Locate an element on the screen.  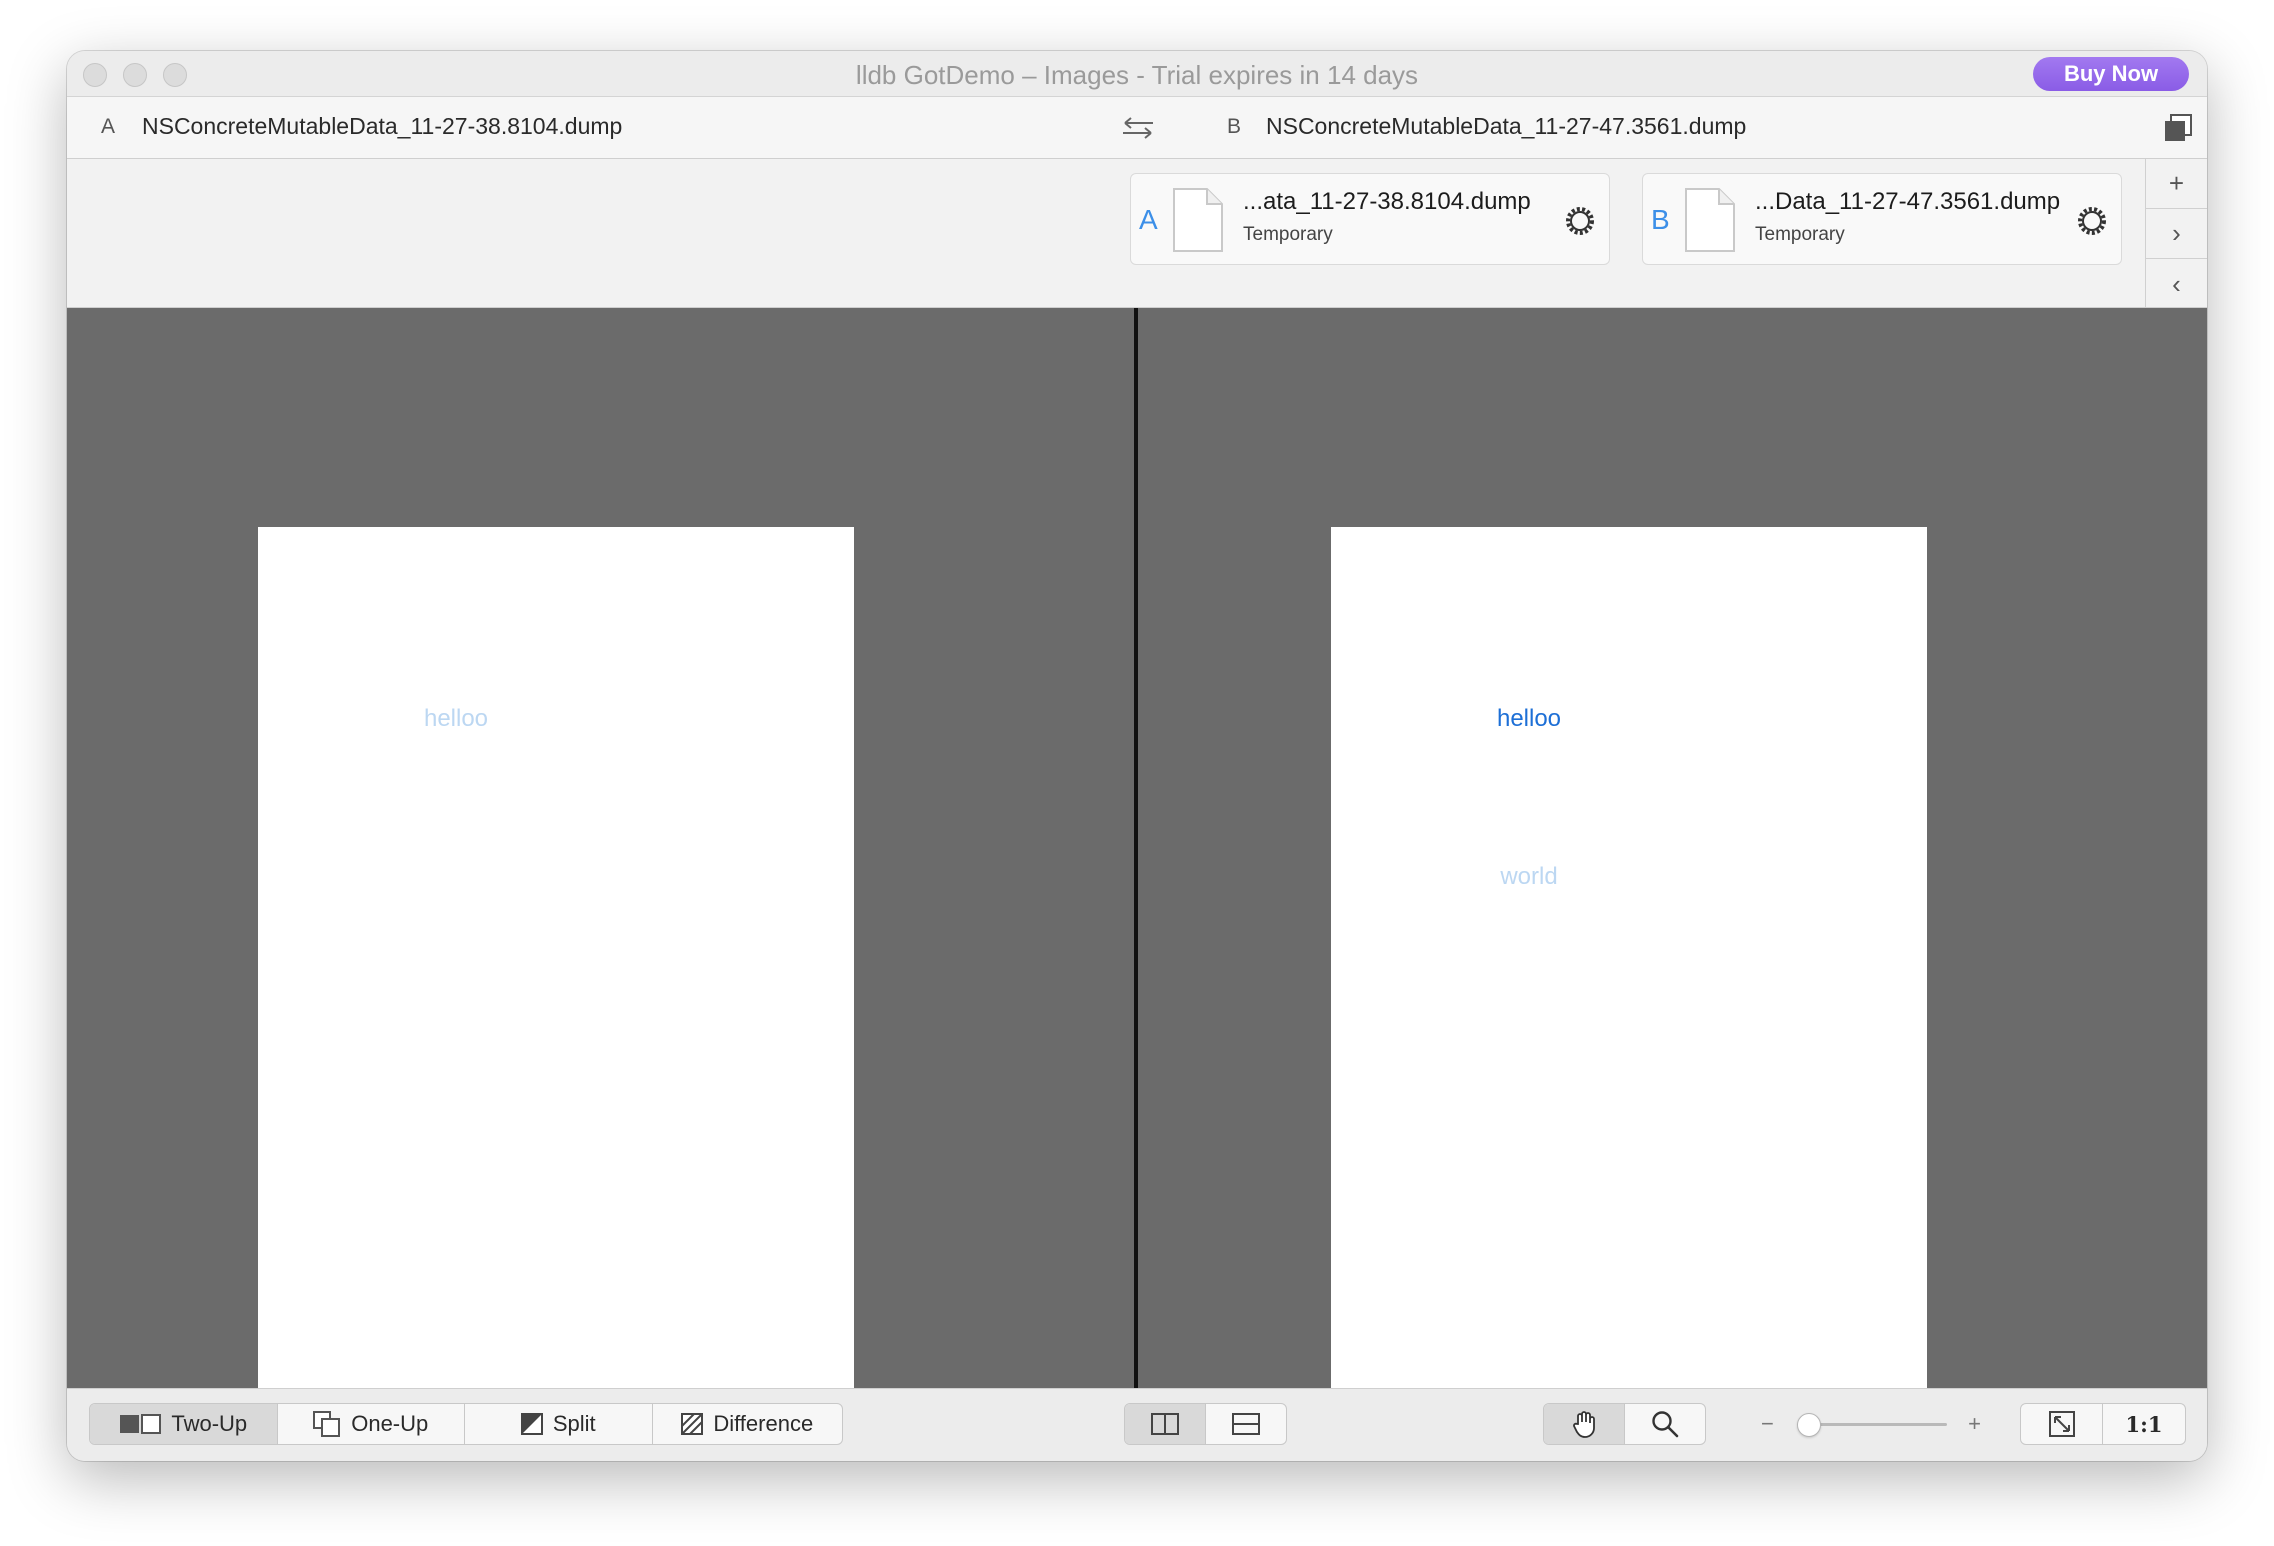
mode-difference: Difference is located at coordinates (748, 1424).